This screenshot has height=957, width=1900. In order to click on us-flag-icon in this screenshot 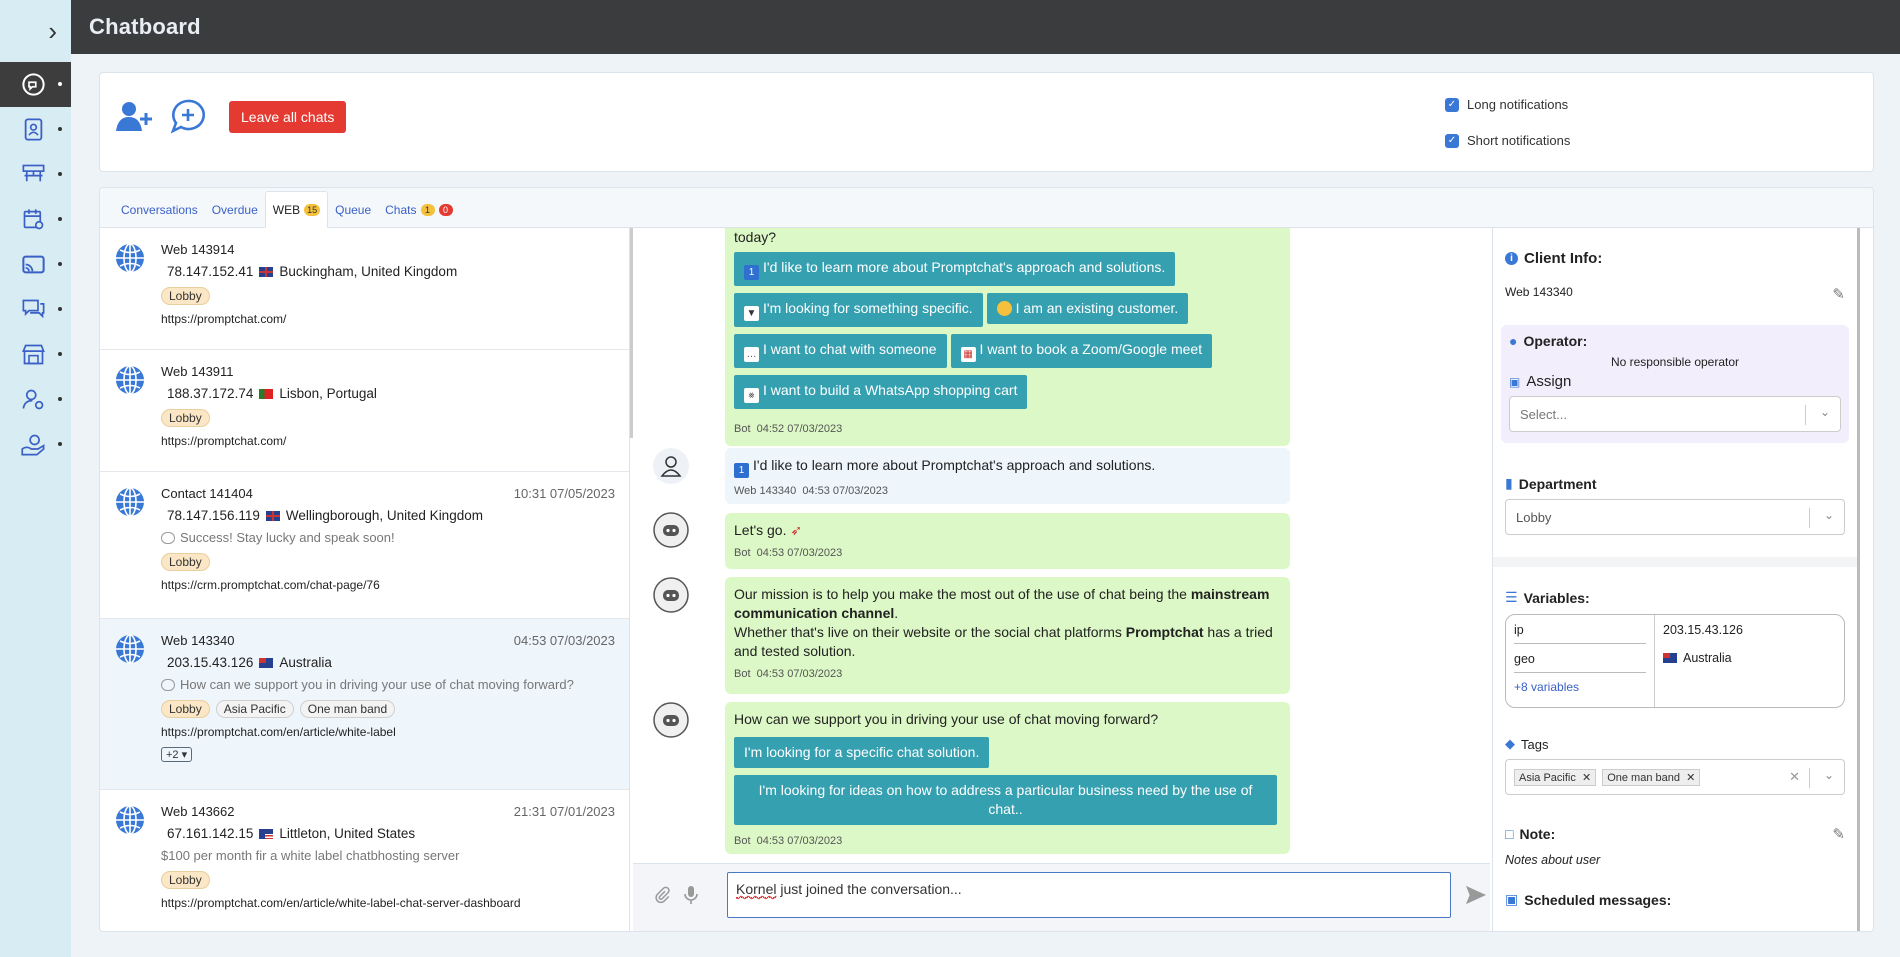, I will do `click(266, 833)`.